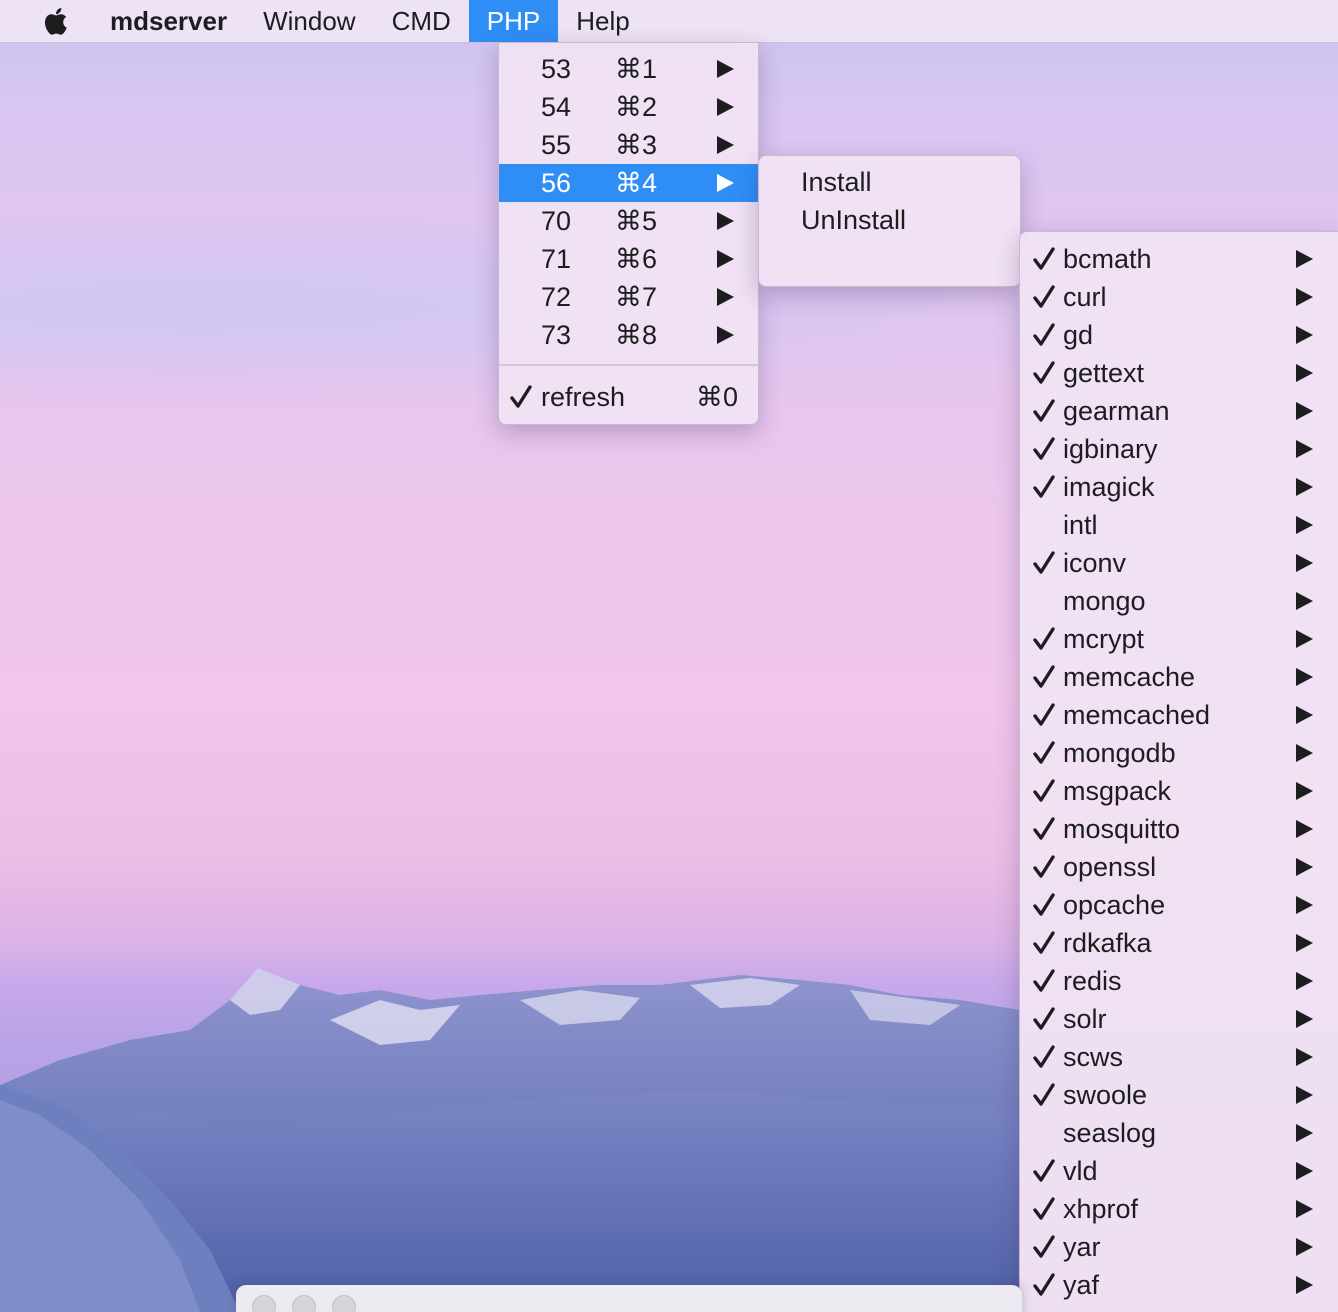 The height and width of the screenshot is (1312, 1338). What do you see at coordinates (556, 297) in the screenshot?
I see `version-label: 72` at bounding box center [556, 297].